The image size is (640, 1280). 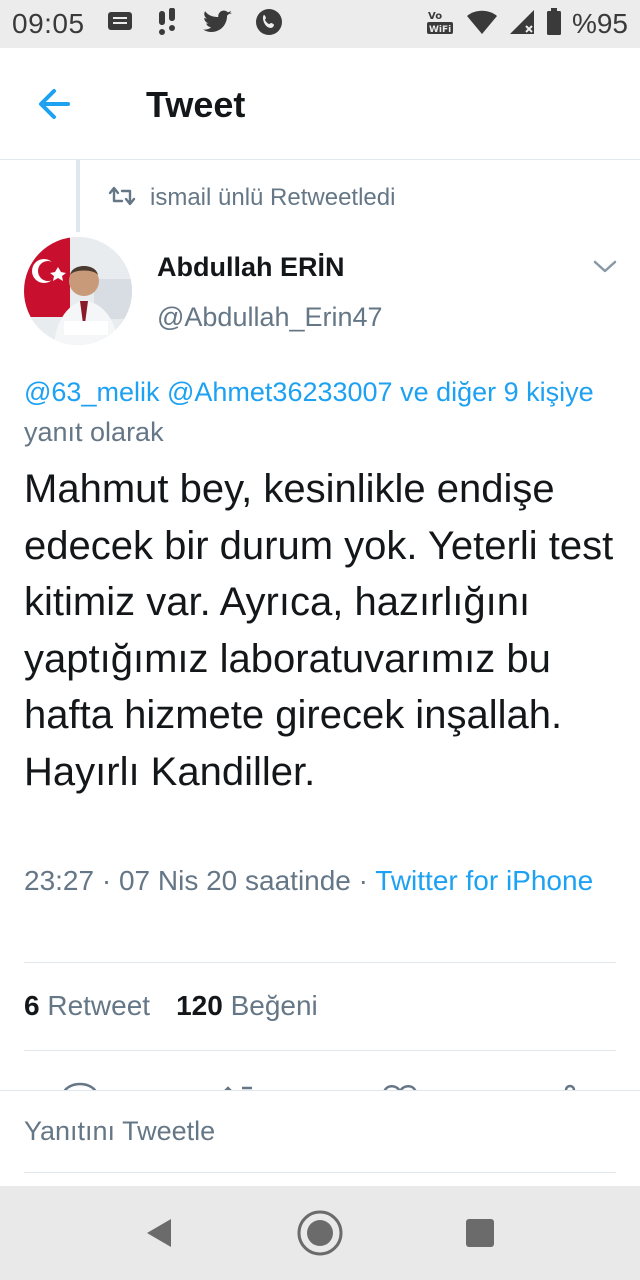 I want to click on chevron-down-icon, so click(x=605, y=266).